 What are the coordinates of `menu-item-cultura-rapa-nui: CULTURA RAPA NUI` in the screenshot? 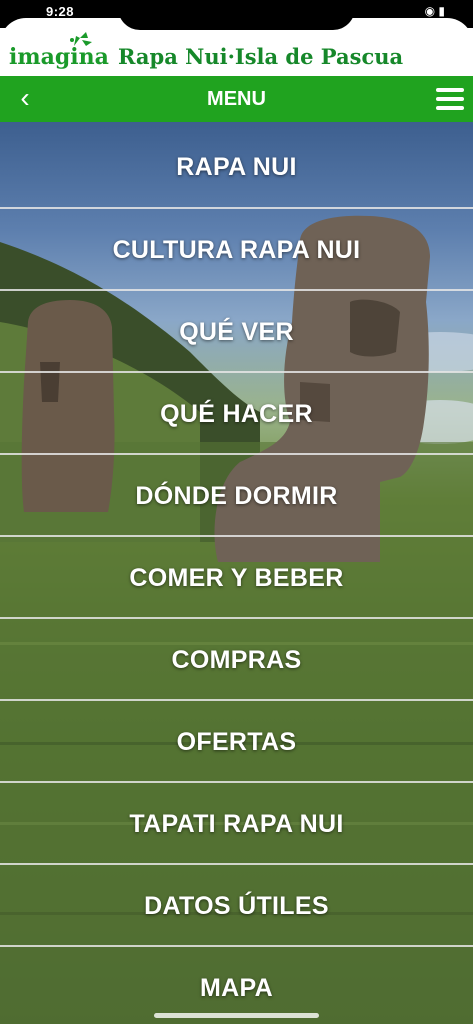 It's located at (236, 250).